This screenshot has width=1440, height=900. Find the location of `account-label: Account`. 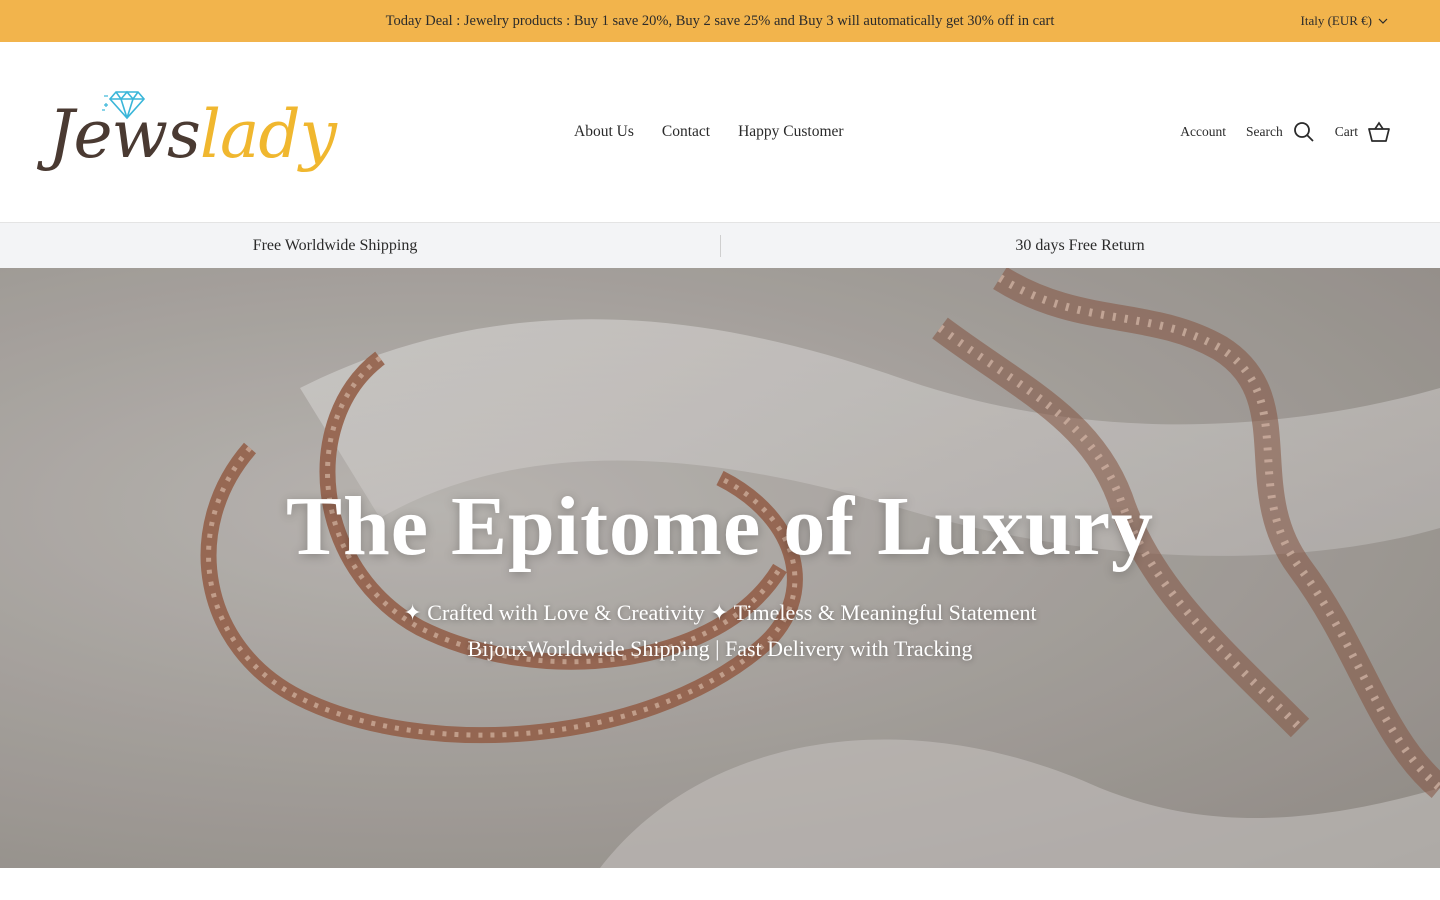

account-label: Account is located at coordinates (1203, 131).